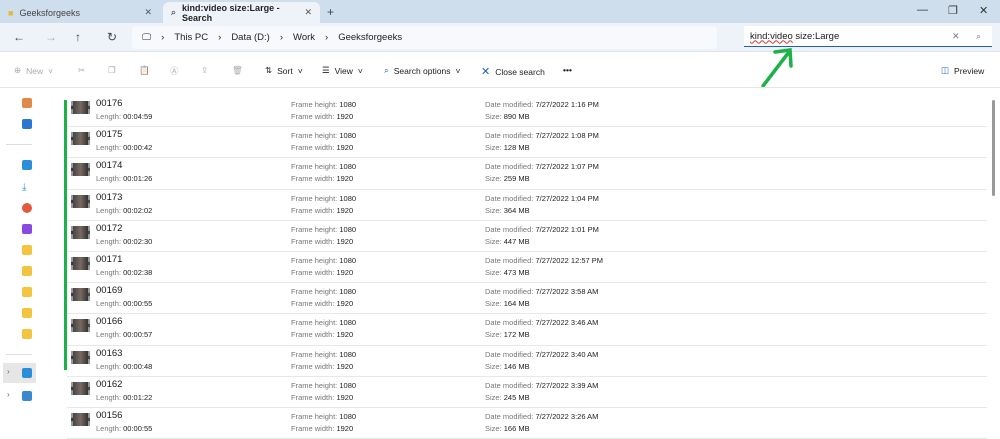 This screenshot has width=1000, height=439. I want to click on rename-icon: Ⓐ, so click(174, 71).